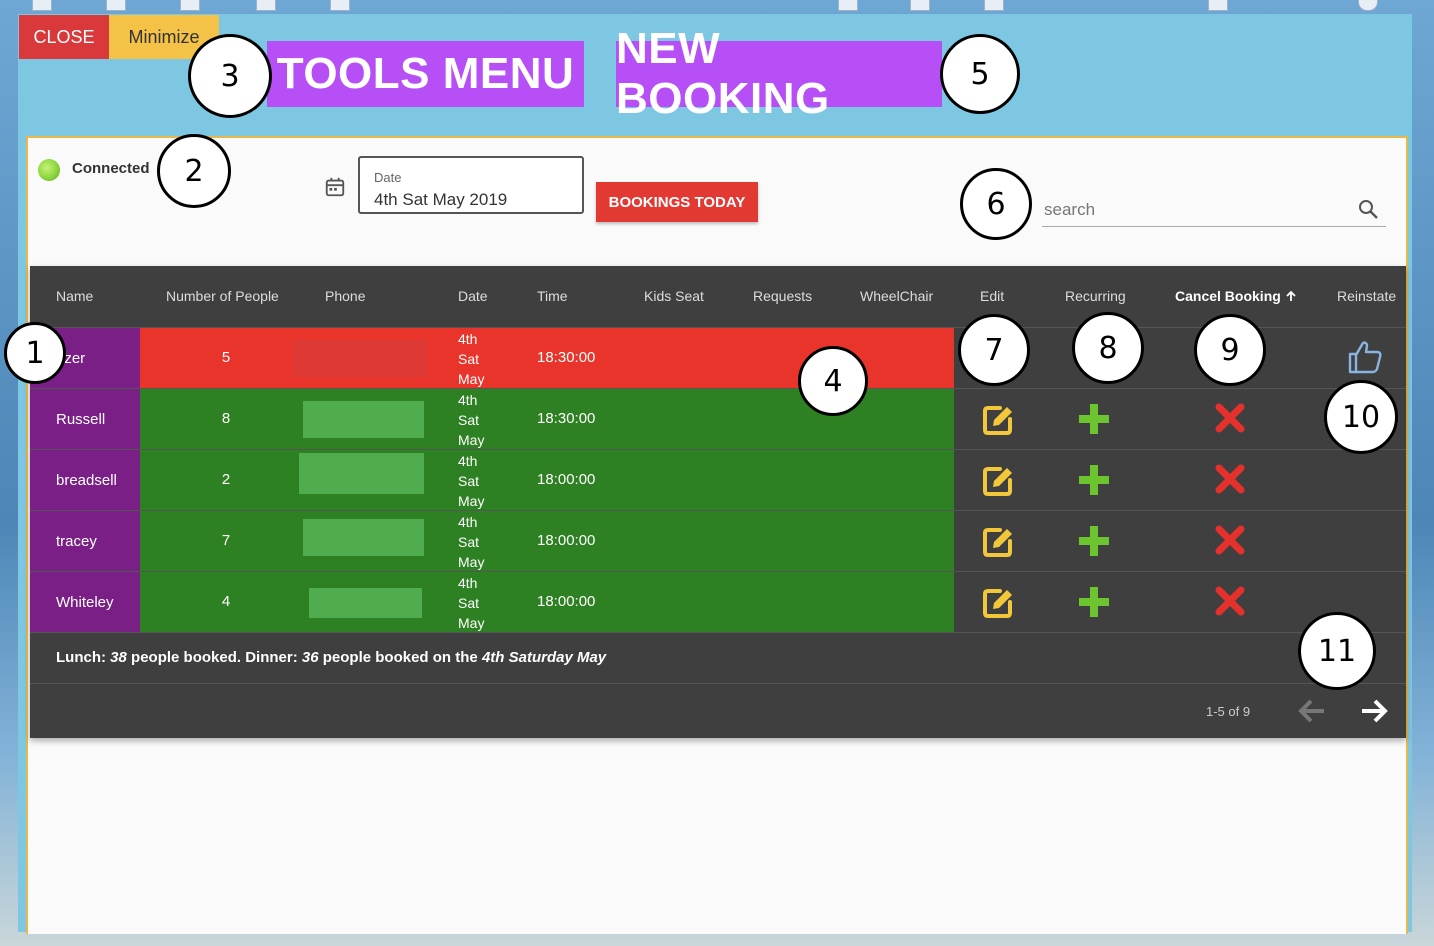 The width and height of the screenshot is (1434, 946). I want to click on header-edit: Edit, so click(992, 296).